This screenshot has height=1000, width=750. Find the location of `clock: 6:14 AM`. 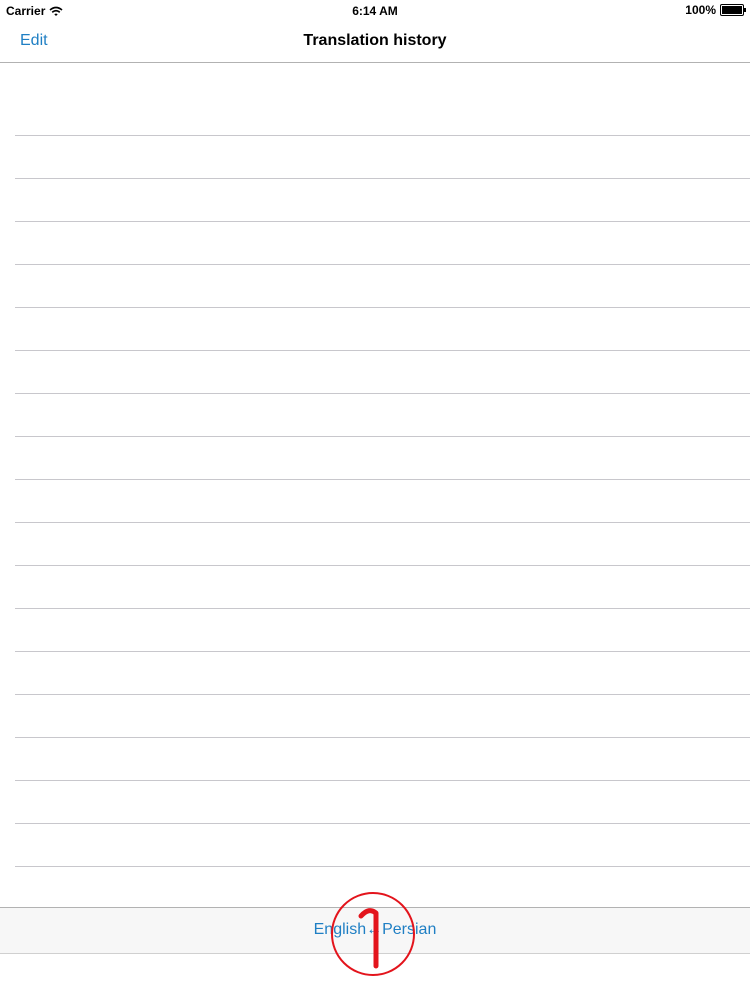

clock: 6:14 AM is located at coordinates (375, 11).